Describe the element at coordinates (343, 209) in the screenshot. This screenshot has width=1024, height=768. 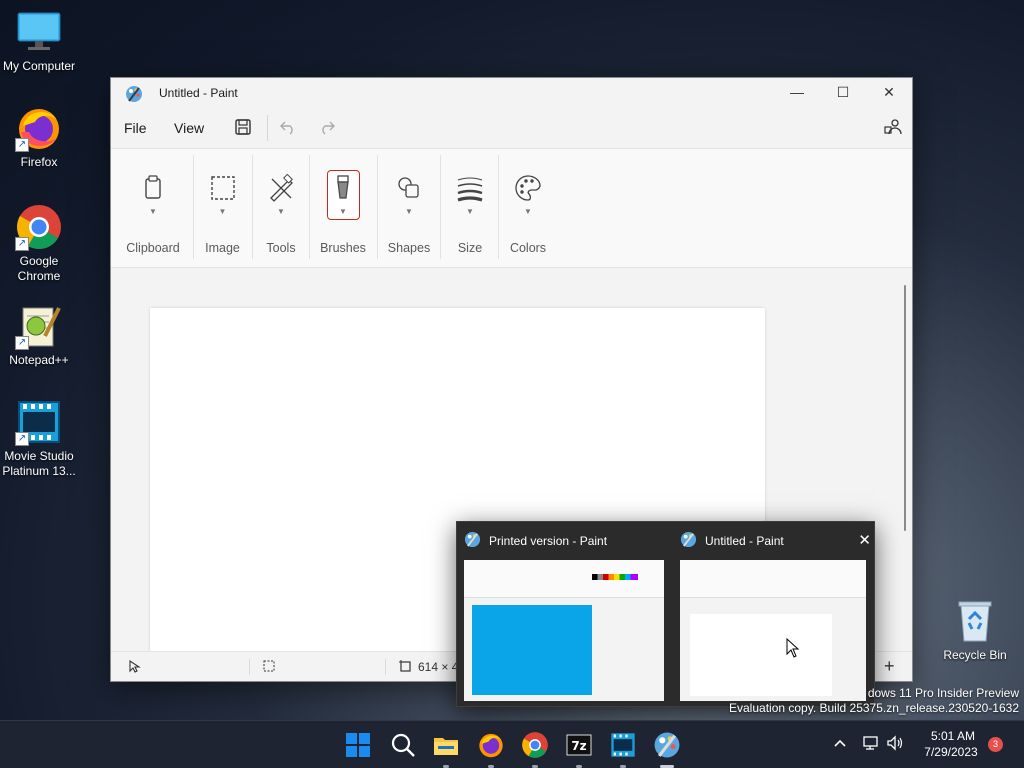
I see `ribbon-group-brushes: ▼ Brushes` at that location.